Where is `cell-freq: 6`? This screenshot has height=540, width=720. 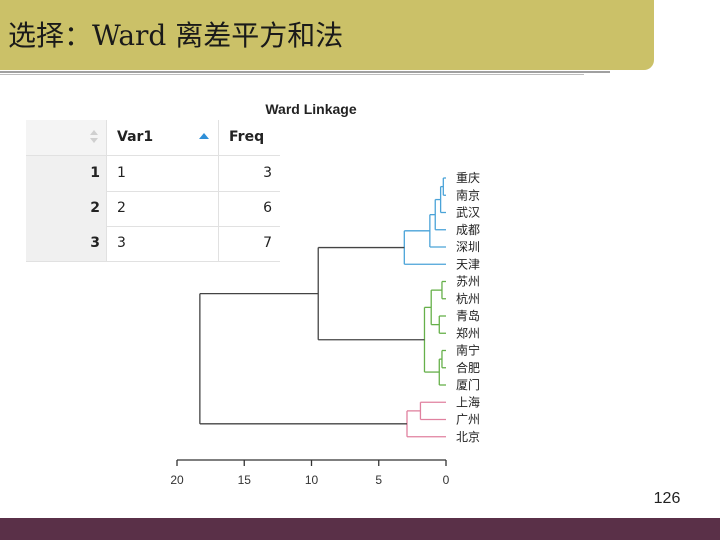 cell-freq: 6 is located at coordinates (249, 208).